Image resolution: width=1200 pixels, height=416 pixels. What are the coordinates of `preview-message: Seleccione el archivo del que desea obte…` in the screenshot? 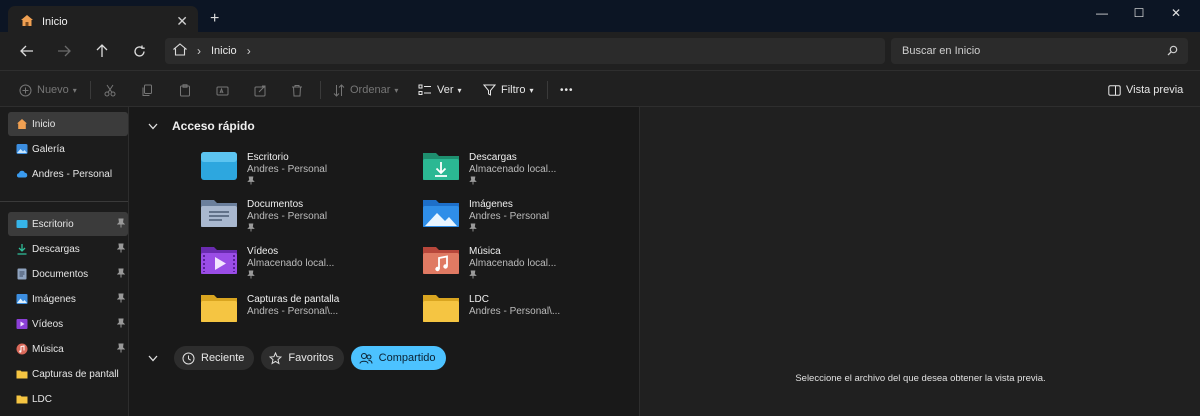 It's located at (920, 378).